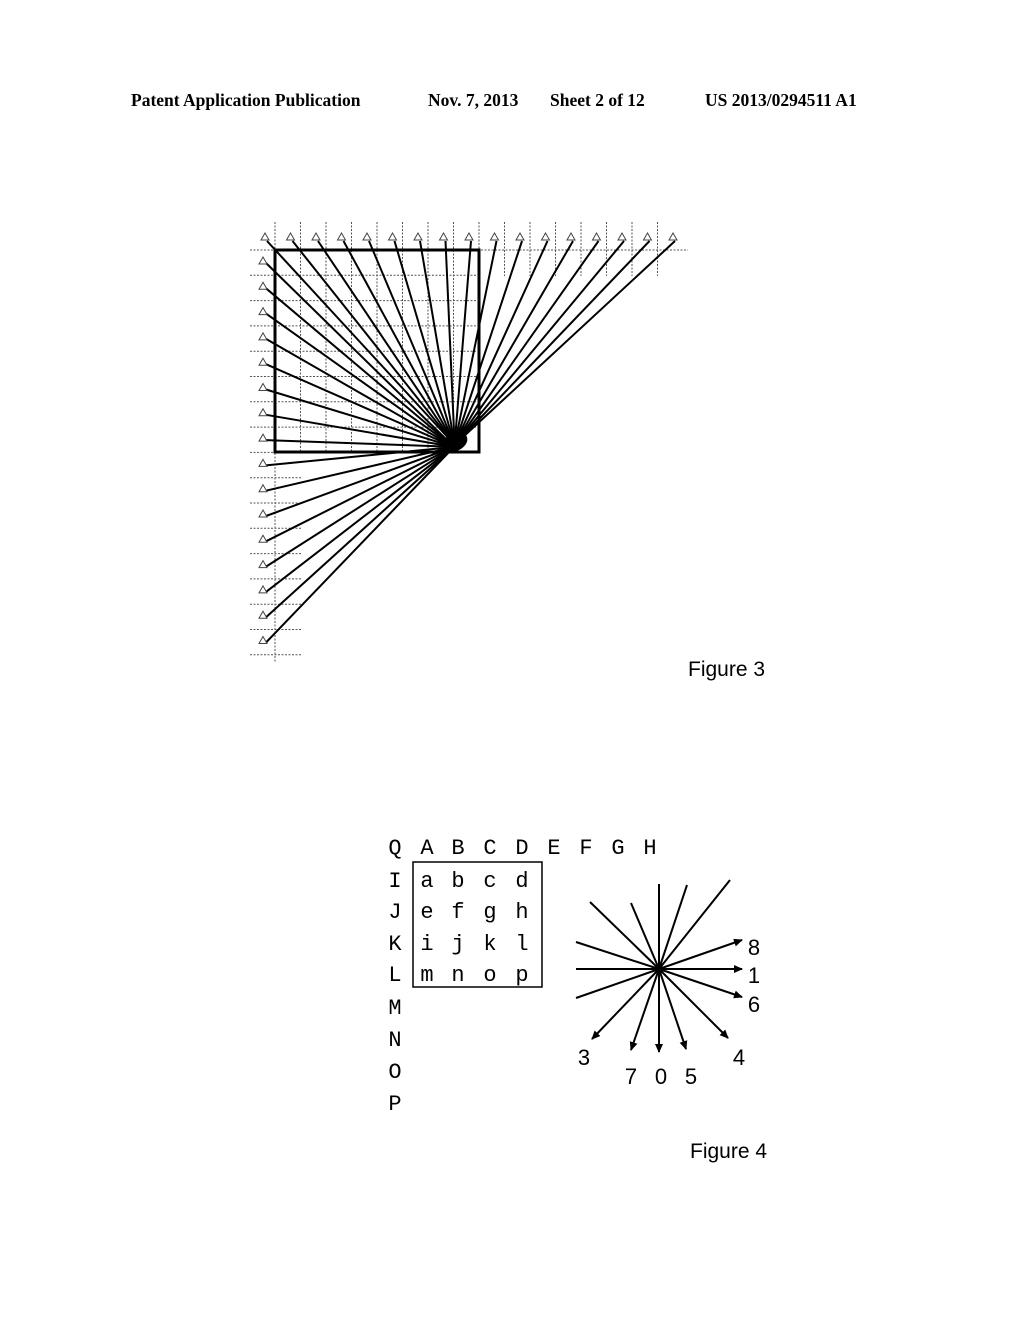  What do you see at coordinates (489, 975) in the screenshot?
I see `block-pixel-label: o` at bounding box center [489, 975].